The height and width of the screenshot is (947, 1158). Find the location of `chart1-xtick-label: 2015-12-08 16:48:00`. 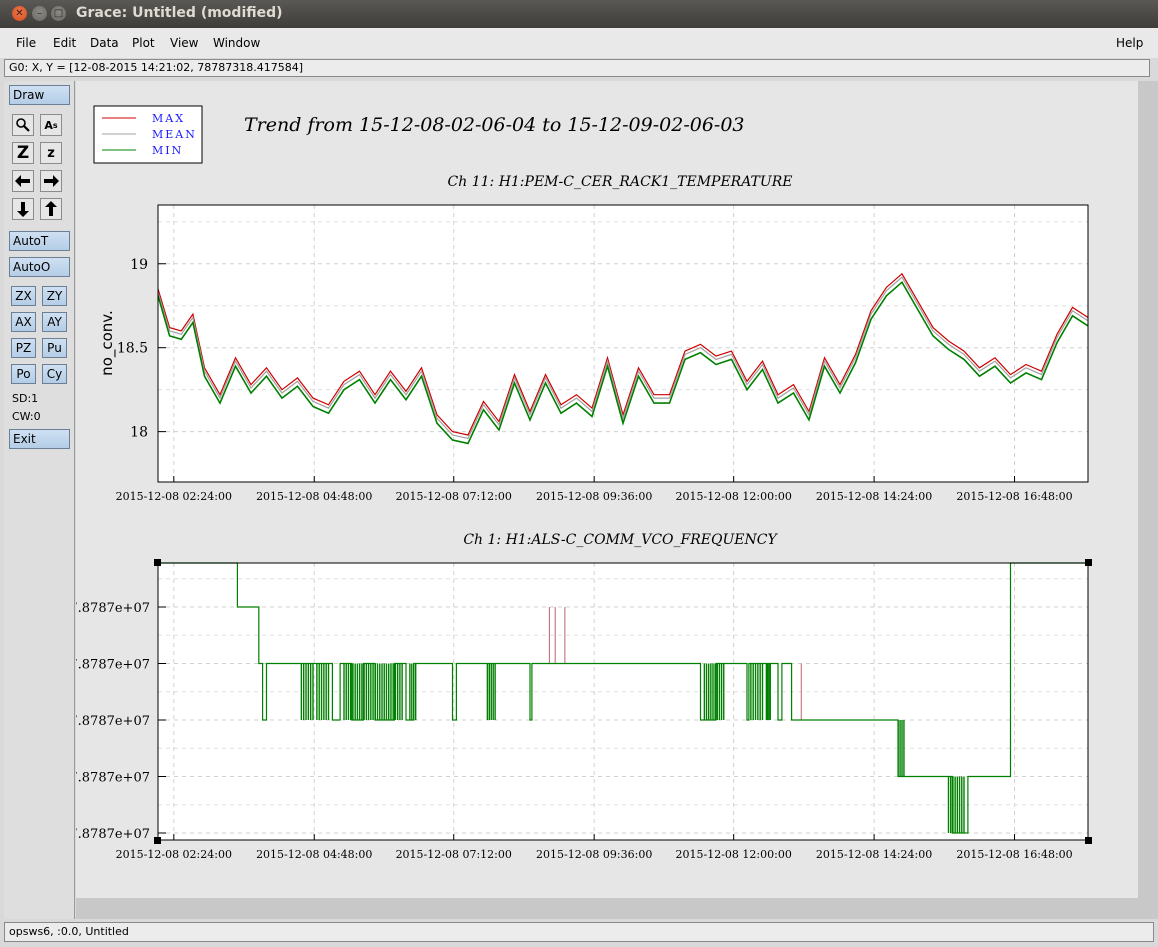

chart1-xtick-label: 2015-12-08 16:48:00 is located at coordinates (1014, 496).